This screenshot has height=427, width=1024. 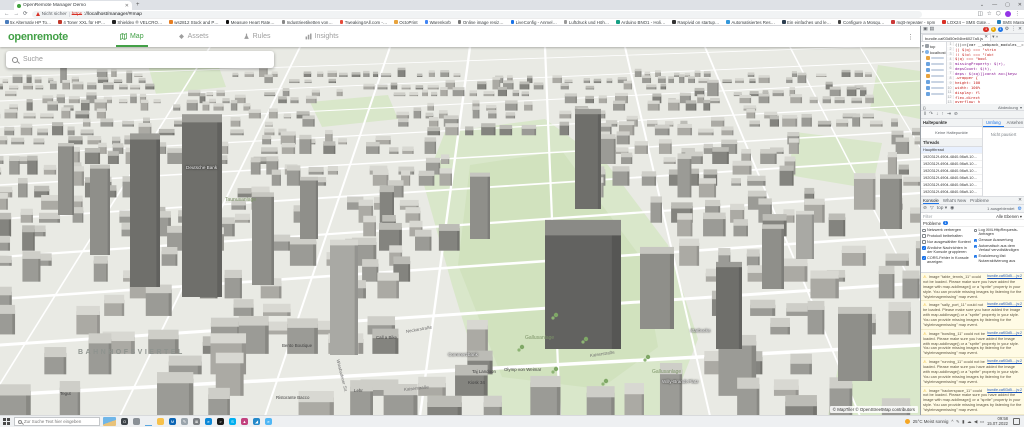 What do you see at coordinates (322, 36) in the screenshot?
I see `tab-insights: Insights` at bounding box center [322, 36].